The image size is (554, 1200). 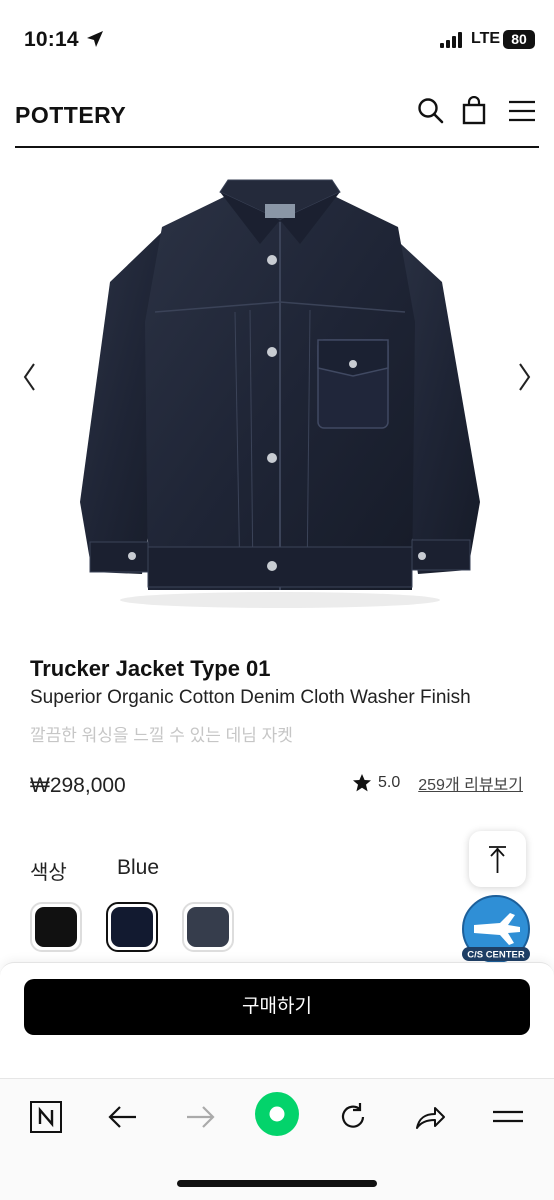 I want to click on selected-color-value: Blue, so click(x=138, y=867).